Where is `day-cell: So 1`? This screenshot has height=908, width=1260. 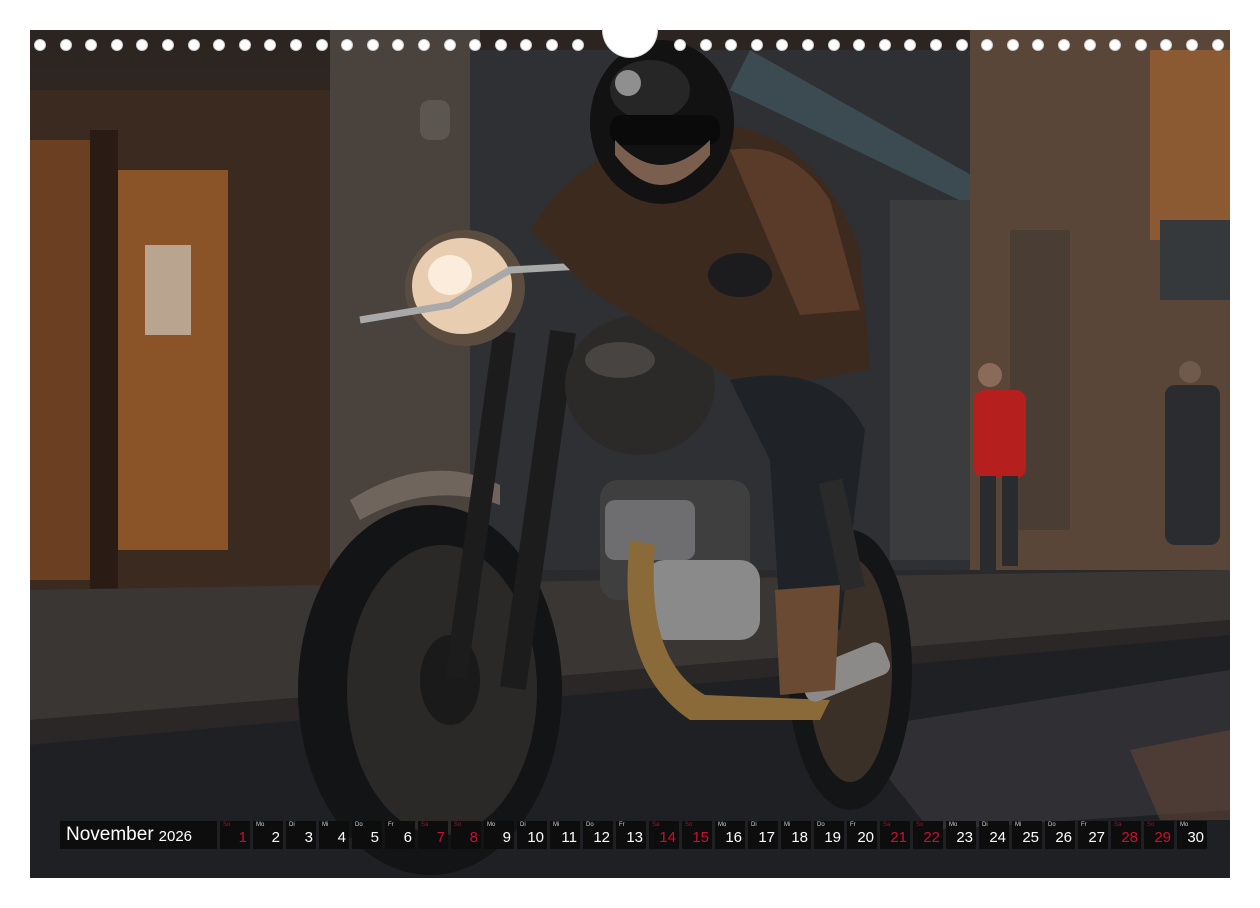
day-cell: So 1 is located at coordinates (235, 835).